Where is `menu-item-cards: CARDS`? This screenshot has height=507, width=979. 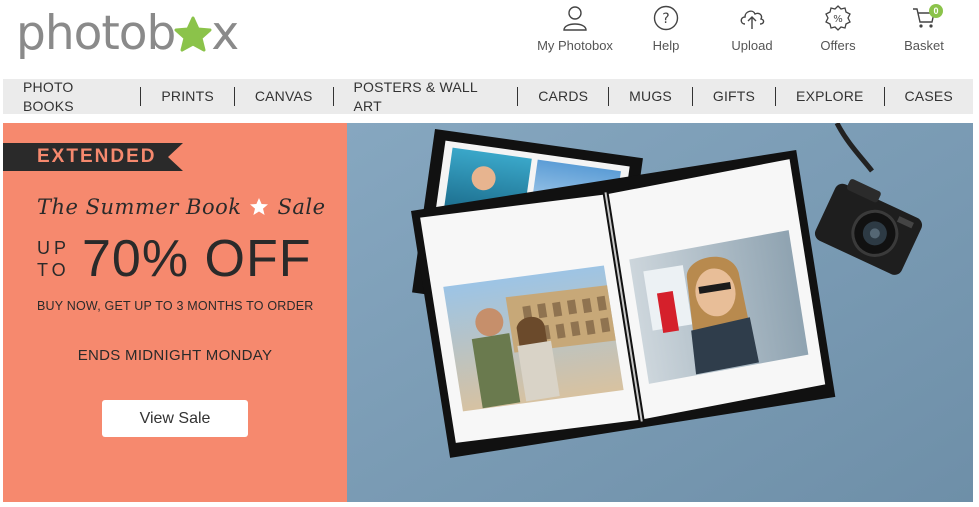 menu-item-cards: CARDS is located at coordinates (563, 96).